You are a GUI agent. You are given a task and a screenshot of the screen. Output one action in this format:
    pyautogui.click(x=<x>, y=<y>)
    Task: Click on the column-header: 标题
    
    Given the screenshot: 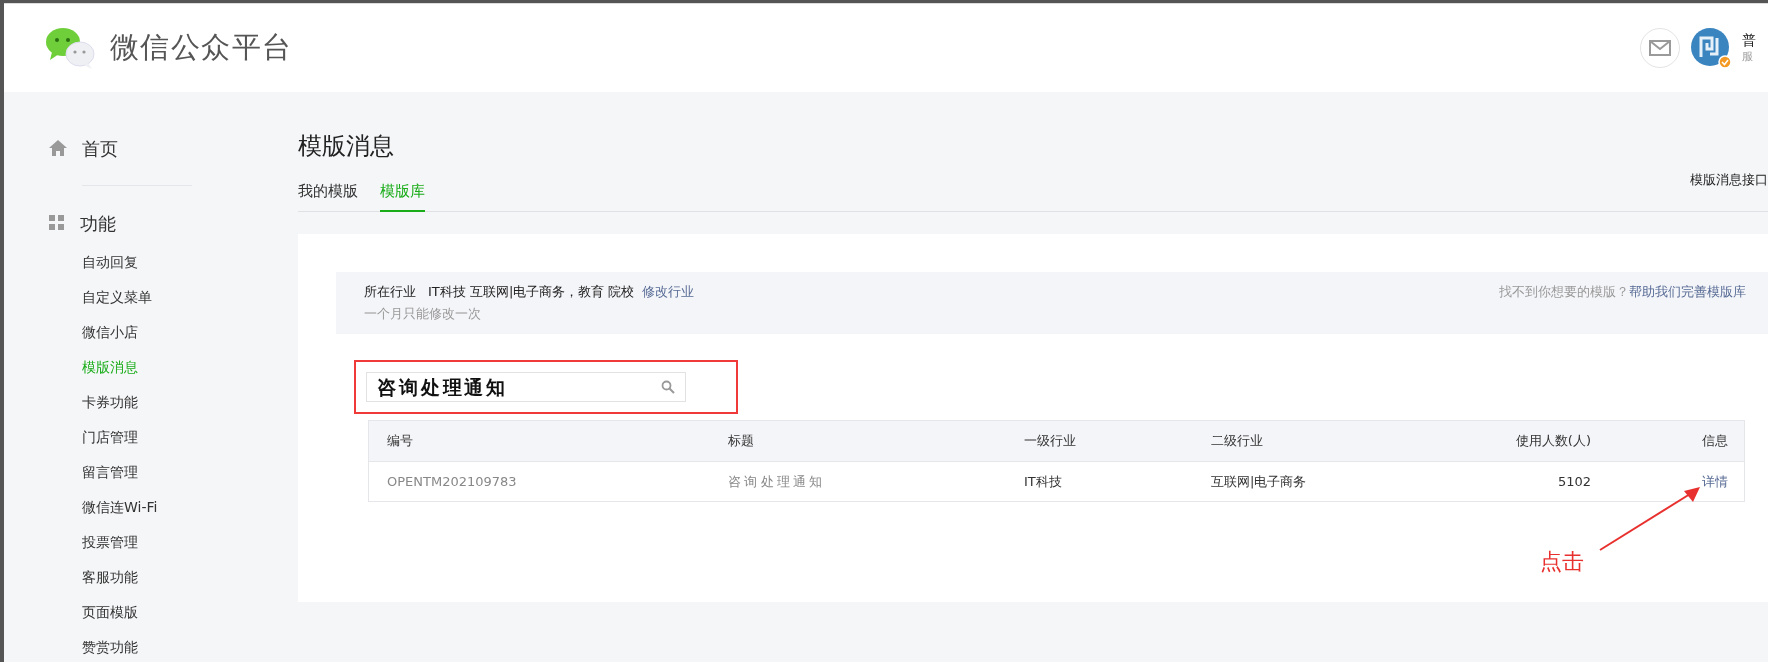 What is the action you would take?
    pyautogui.click(x=741, y=441)
    